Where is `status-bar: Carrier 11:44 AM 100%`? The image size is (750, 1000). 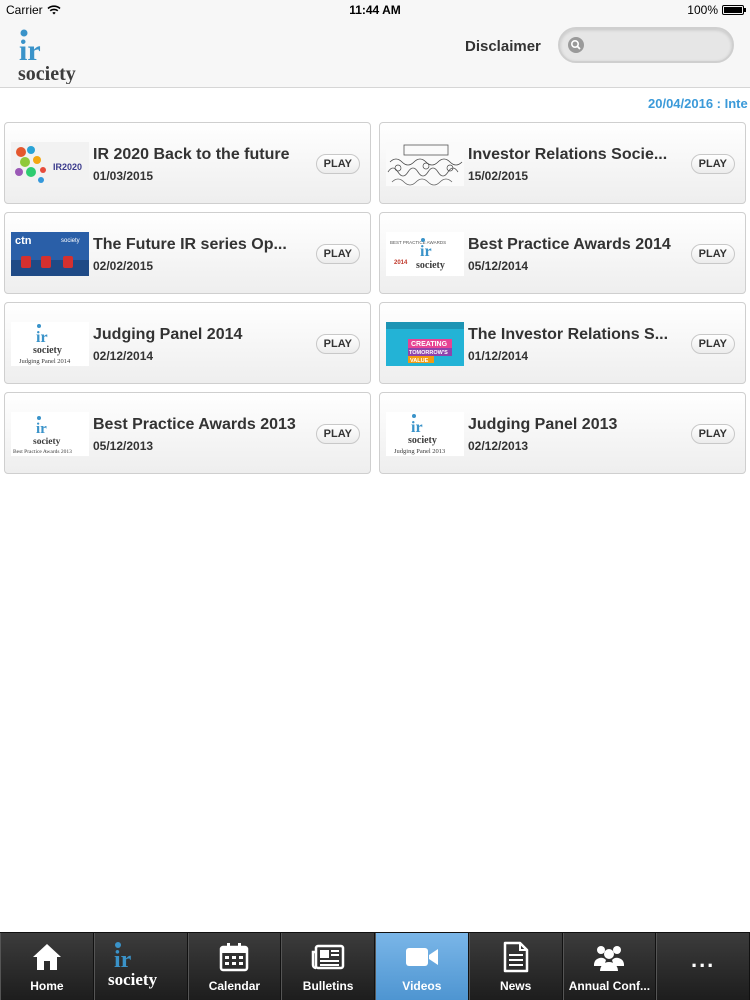
status-bar: Carrier 11:44 AM 100% is located at coordinates (375, 10).